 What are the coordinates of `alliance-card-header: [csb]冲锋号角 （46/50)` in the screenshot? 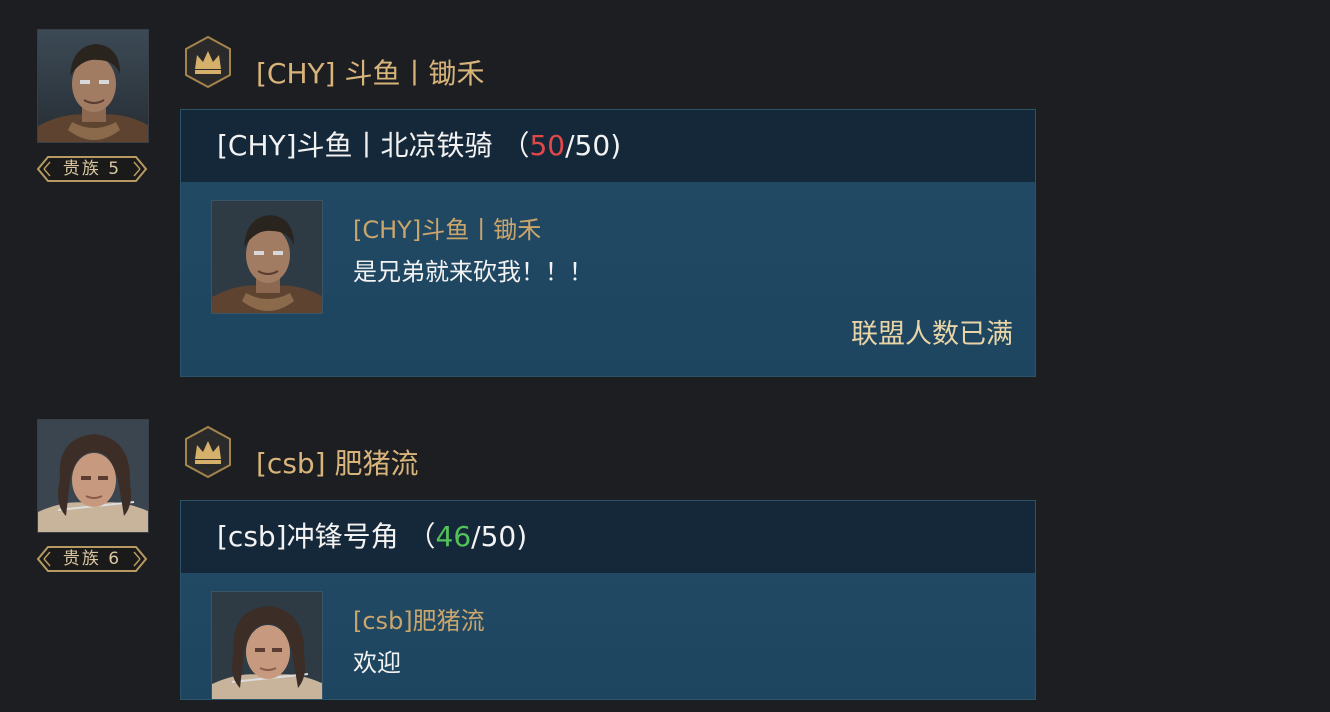 It's located at (608, 537).